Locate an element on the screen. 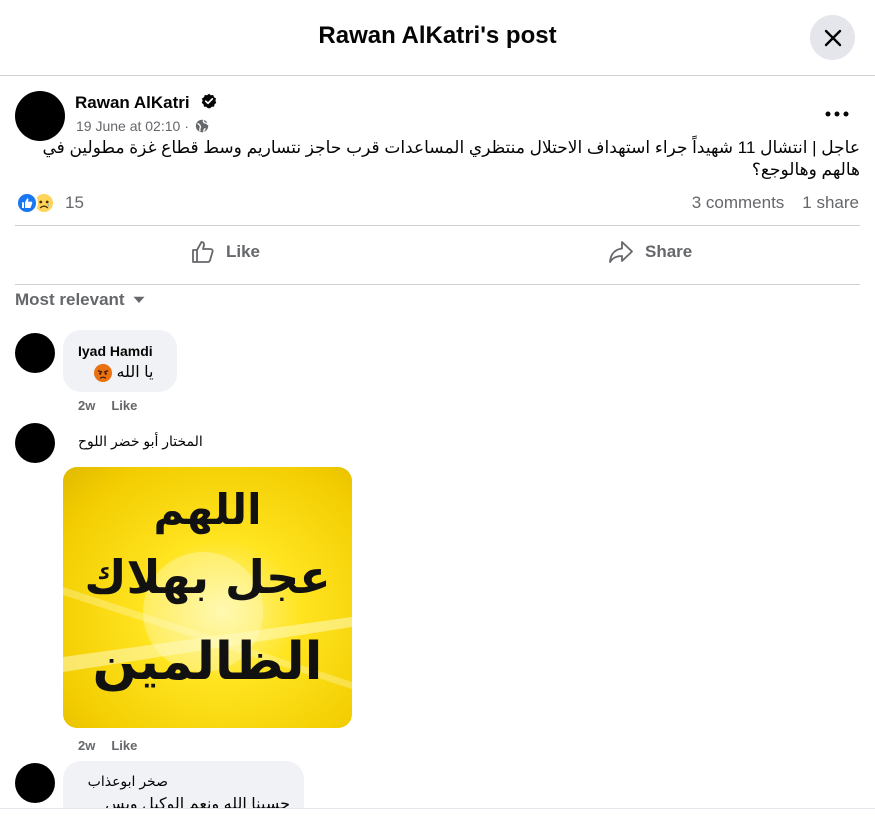 The image size is (875, 832). post-meta: 19 June at 02:10 · is located at coordinates (142, 126).